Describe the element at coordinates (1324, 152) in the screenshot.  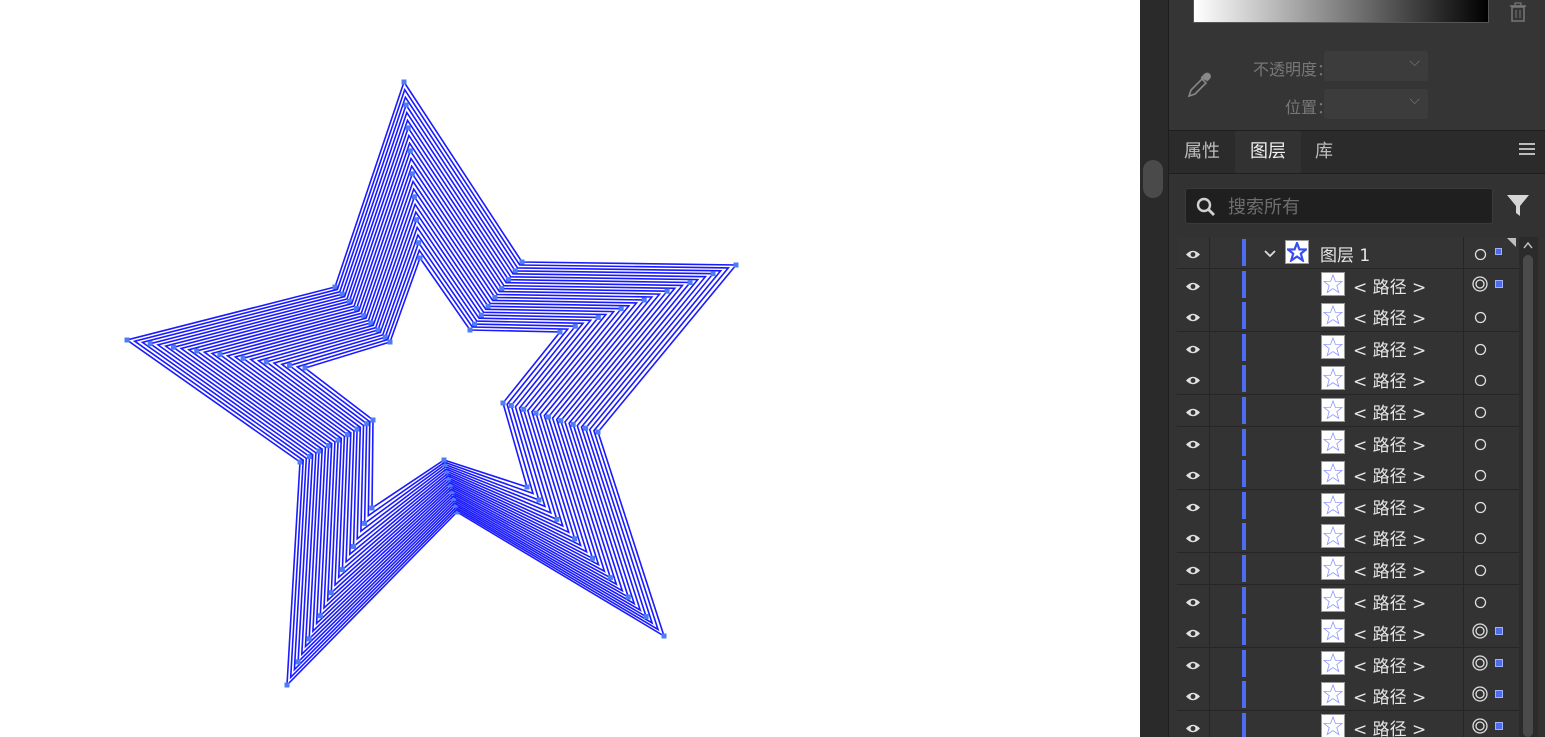
I see `tab-libraries: 库` at that location.